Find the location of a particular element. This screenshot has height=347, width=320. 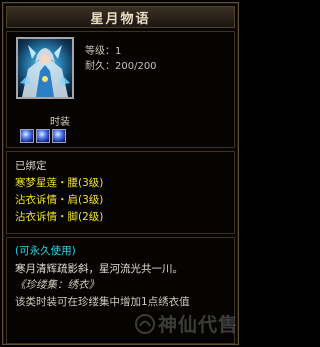

item-title: 星月物语 is located at coordinates (120, 19).